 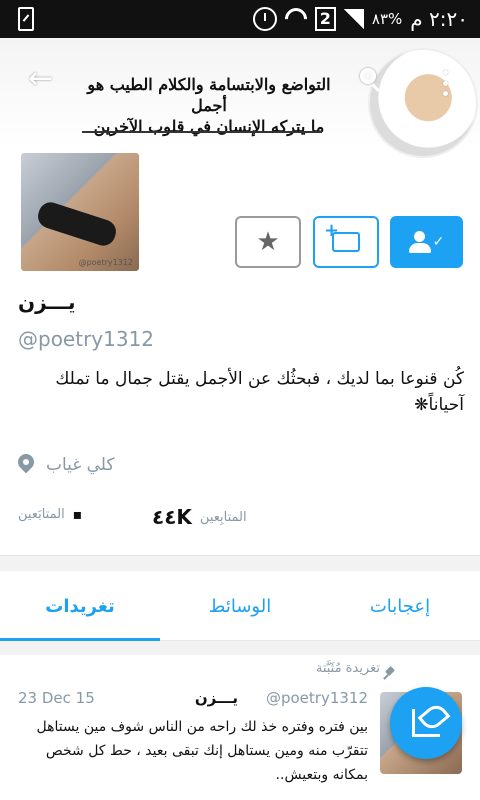 I want to click on header-photo, so click(x=423, y=103).